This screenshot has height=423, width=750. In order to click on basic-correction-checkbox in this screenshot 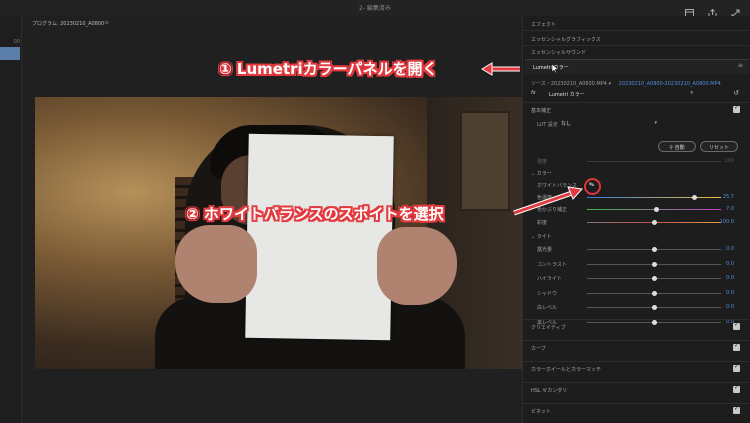, I will do `click(736, 108)`.